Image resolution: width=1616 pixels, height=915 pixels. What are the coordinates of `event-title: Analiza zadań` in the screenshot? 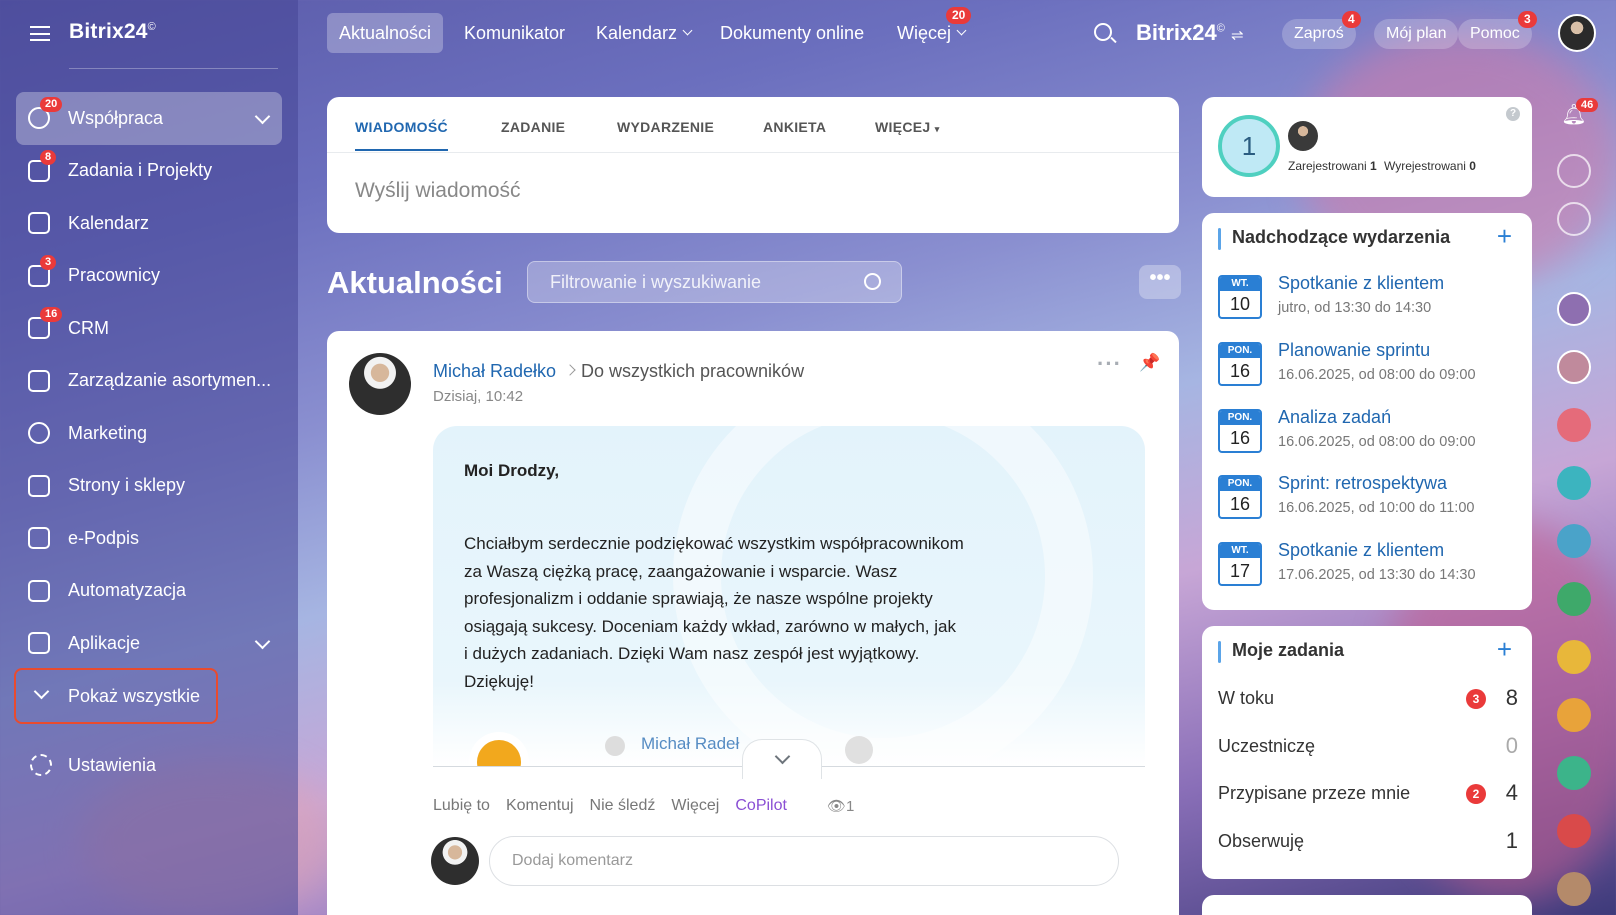 It's located at (1334, 417).